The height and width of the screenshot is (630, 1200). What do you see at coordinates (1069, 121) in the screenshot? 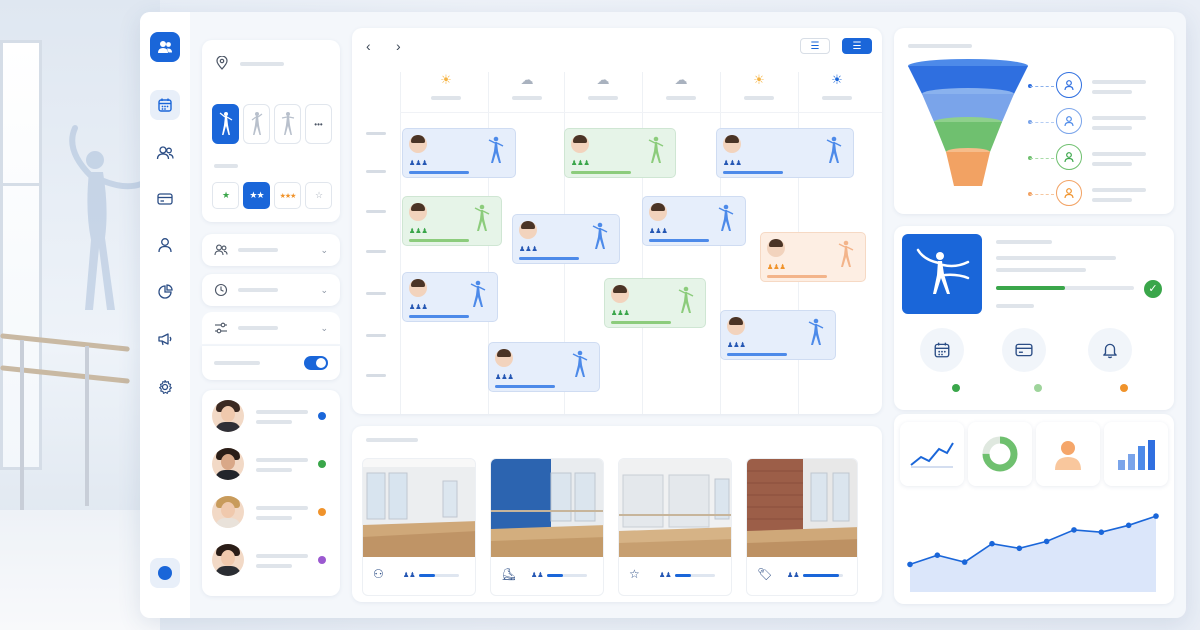
I see `trial-stage-icon` at bounding box center [1069, 121].